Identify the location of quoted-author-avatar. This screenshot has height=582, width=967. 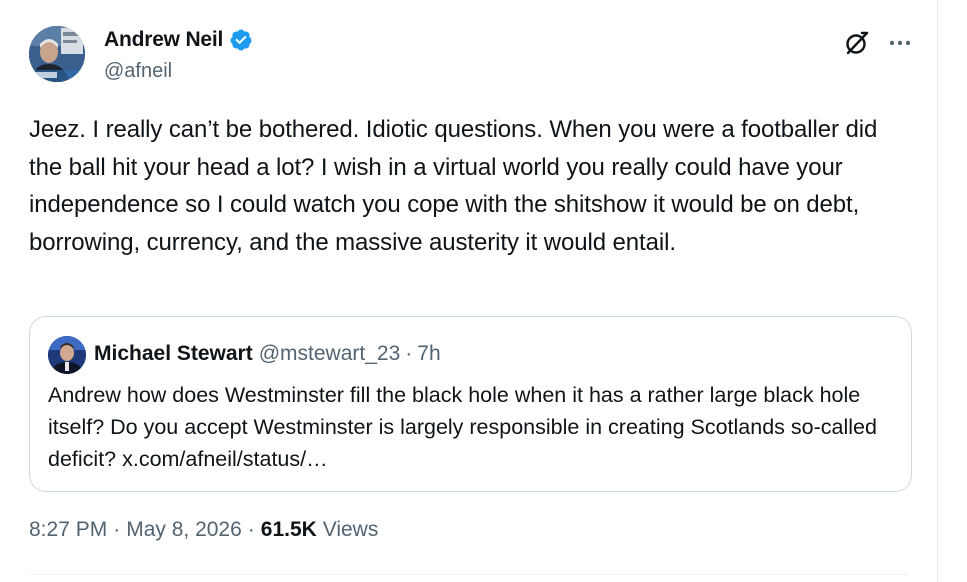
(67, 355).